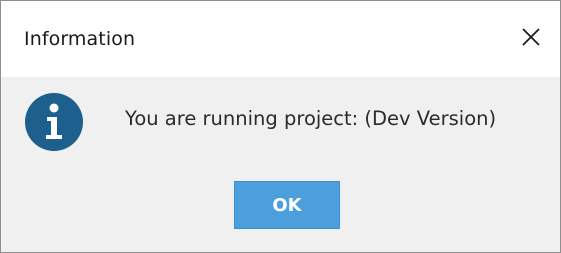  What do you see at coordinates (287, 205) in the screenshot?
I see `ok-button: OK` at bounding box center [287, 205].